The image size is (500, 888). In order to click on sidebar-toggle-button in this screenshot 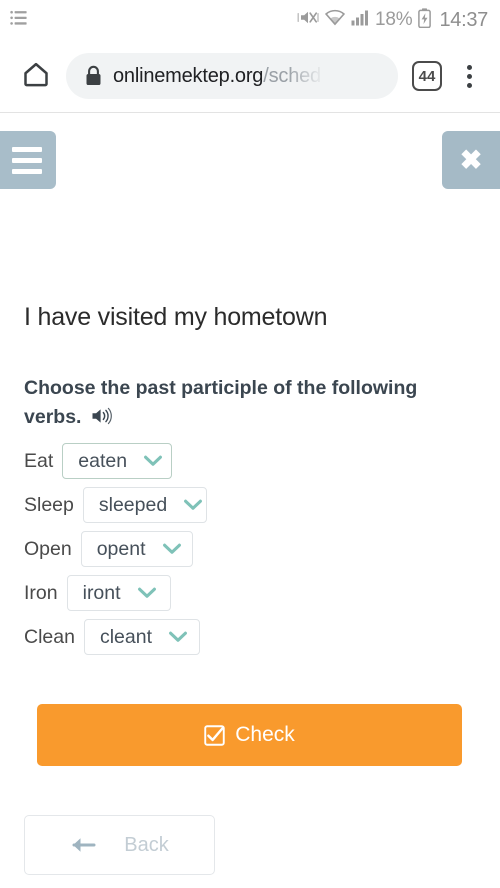, I will do `click(28, 160)`.